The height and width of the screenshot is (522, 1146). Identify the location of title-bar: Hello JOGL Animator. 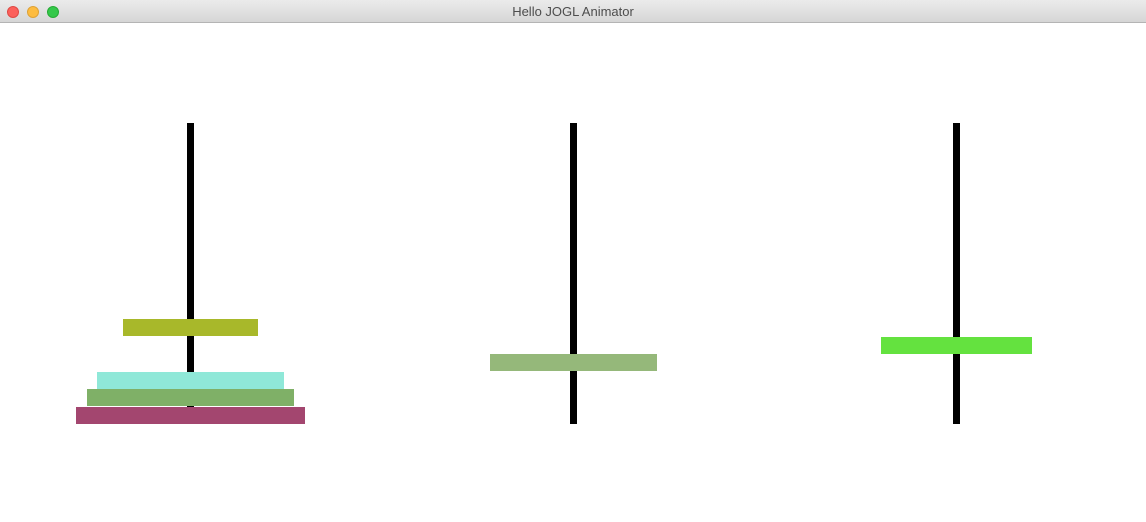
(573, 11).